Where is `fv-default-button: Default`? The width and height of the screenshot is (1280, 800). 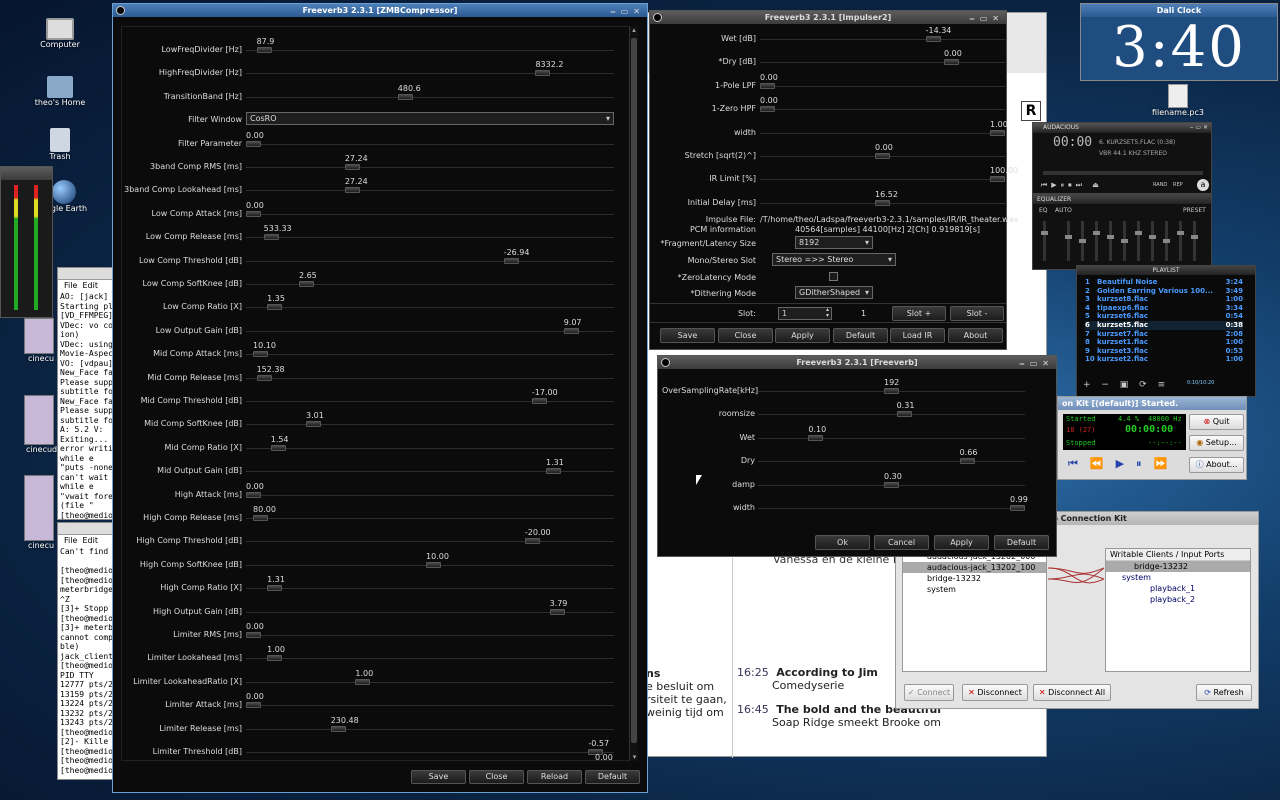 fv-default-button: Default is located at coordinates (1021, 542).